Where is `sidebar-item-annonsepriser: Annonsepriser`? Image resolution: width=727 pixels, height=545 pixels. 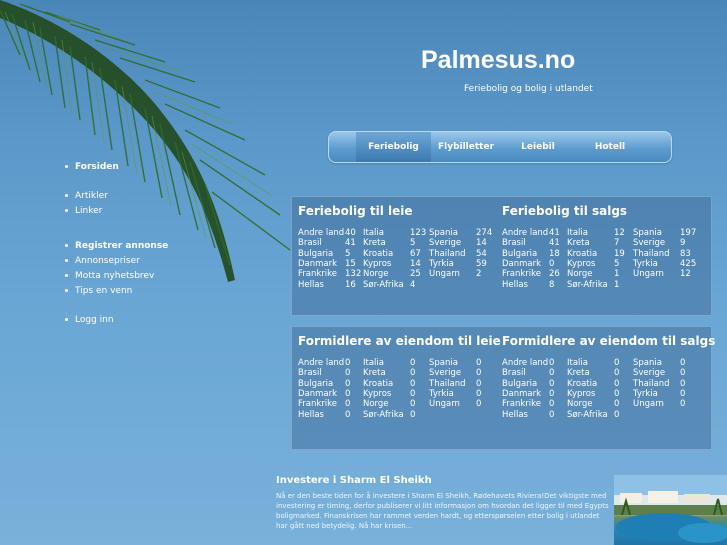 sidebar-item-annonsepriser: Annonsepriser is located at coordinates (102, 261).